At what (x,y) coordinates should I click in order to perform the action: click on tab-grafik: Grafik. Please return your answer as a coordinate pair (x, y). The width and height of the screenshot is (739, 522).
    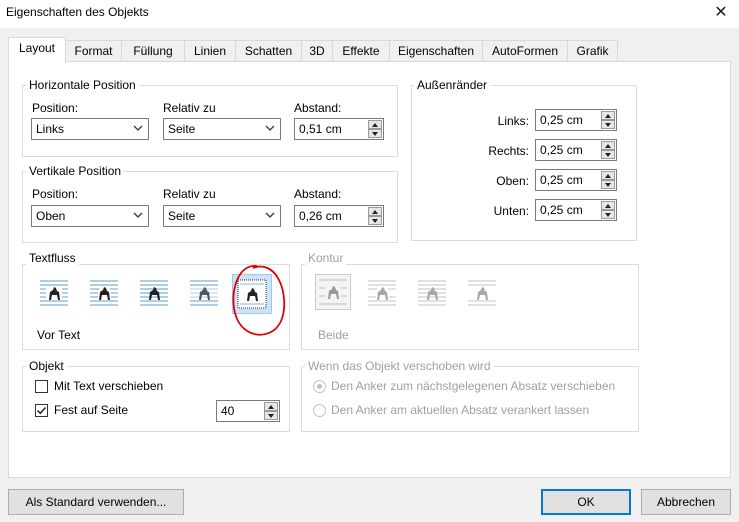
    Looking at the image, I should click on (592, 51).